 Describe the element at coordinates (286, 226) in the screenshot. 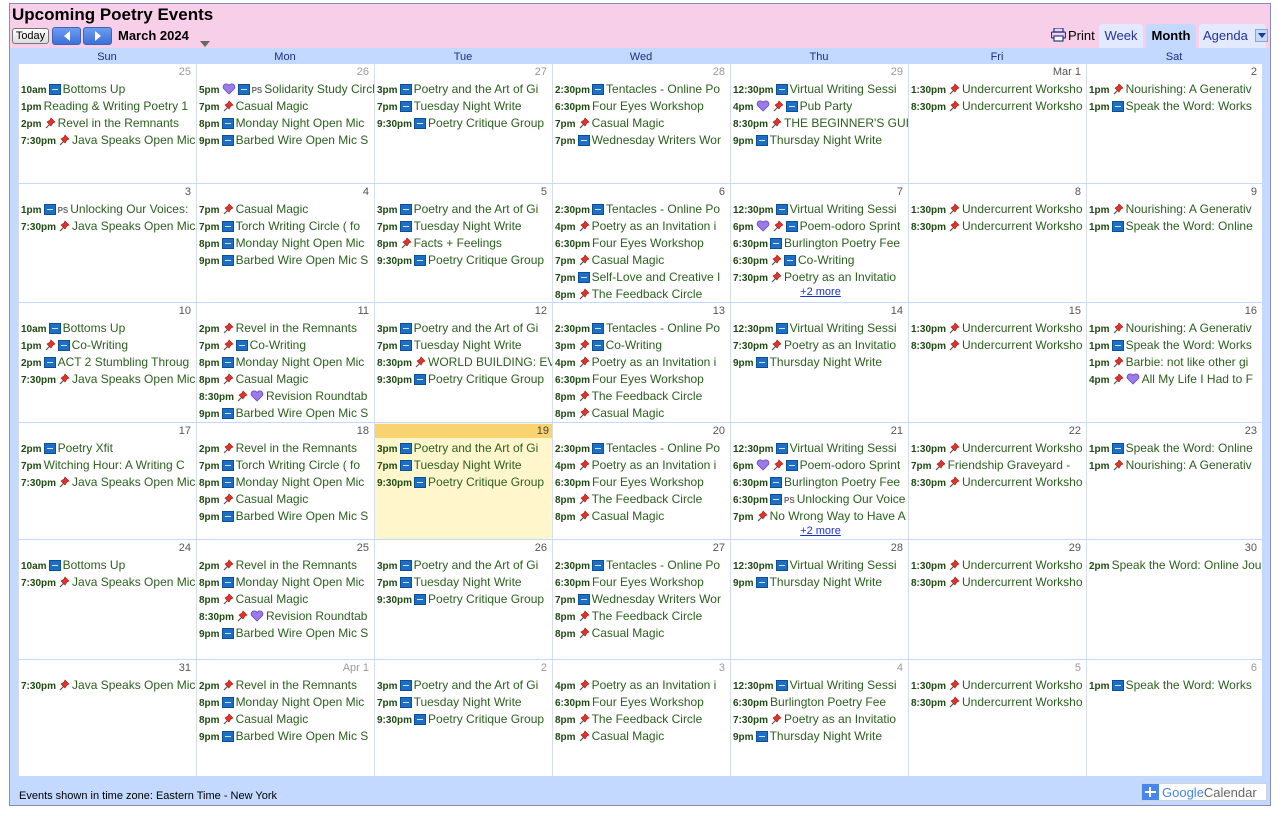

I see `event-item: 7pm Torch Writing Circle ( fo` at that location.